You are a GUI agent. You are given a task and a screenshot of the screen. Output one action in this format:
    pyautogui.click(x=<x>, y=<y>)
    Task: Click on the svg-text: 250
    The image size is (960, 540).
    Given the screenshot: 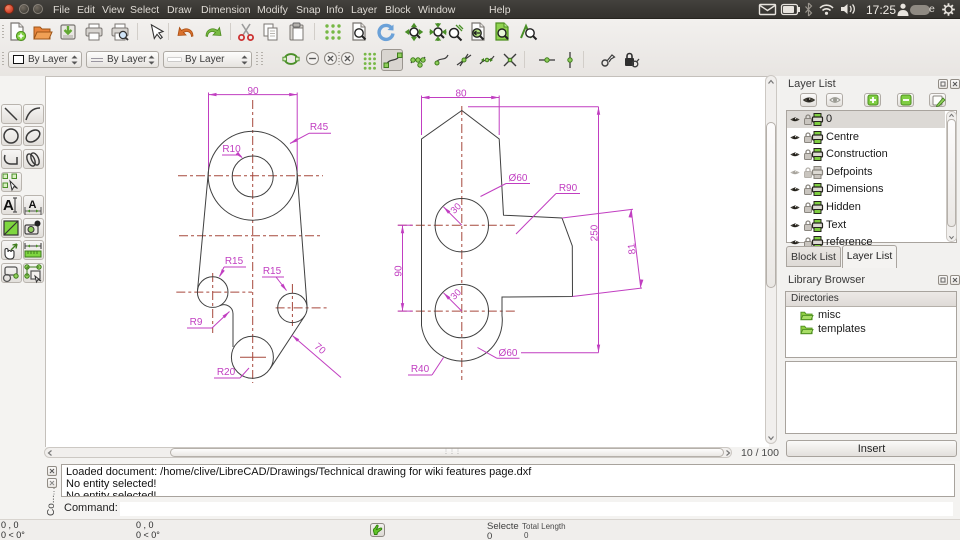 What is the action you would take?
    pyautogui.click(x=595, y=232)
    